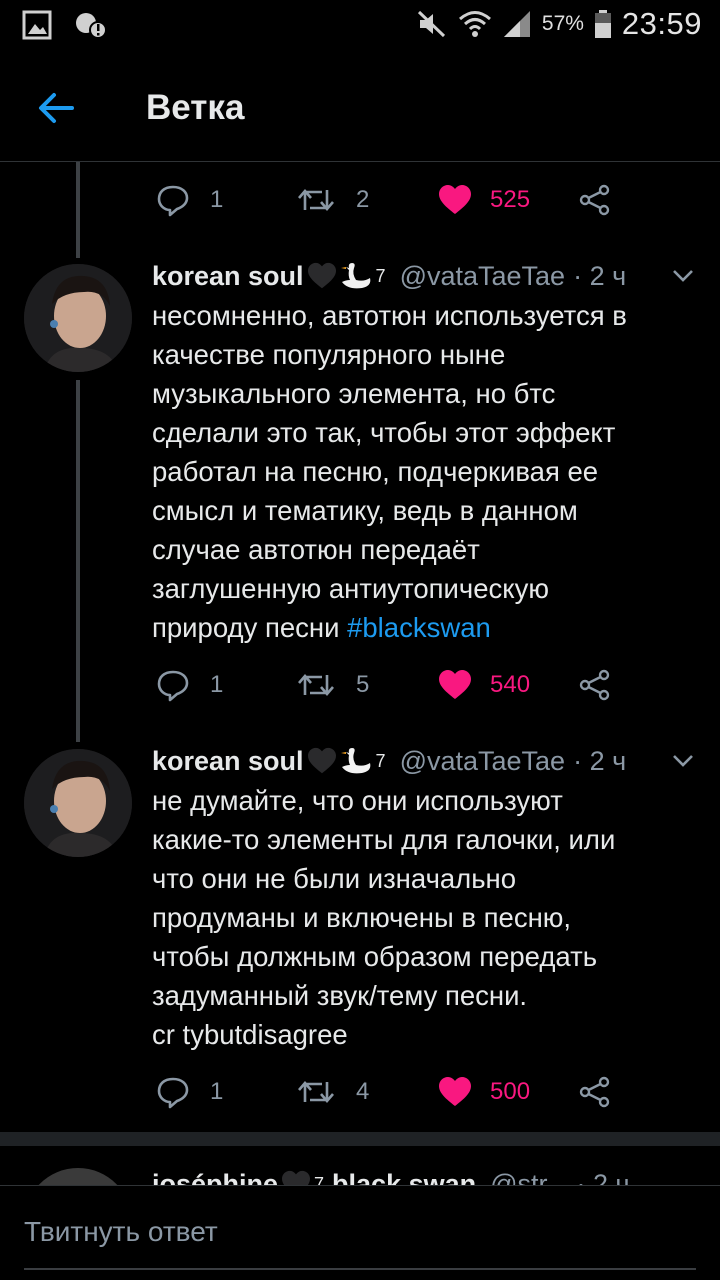  What do you see at coordinates (37, 25) in the screenshot?
I see `gallery-icon` at bounding box center [37, 25].